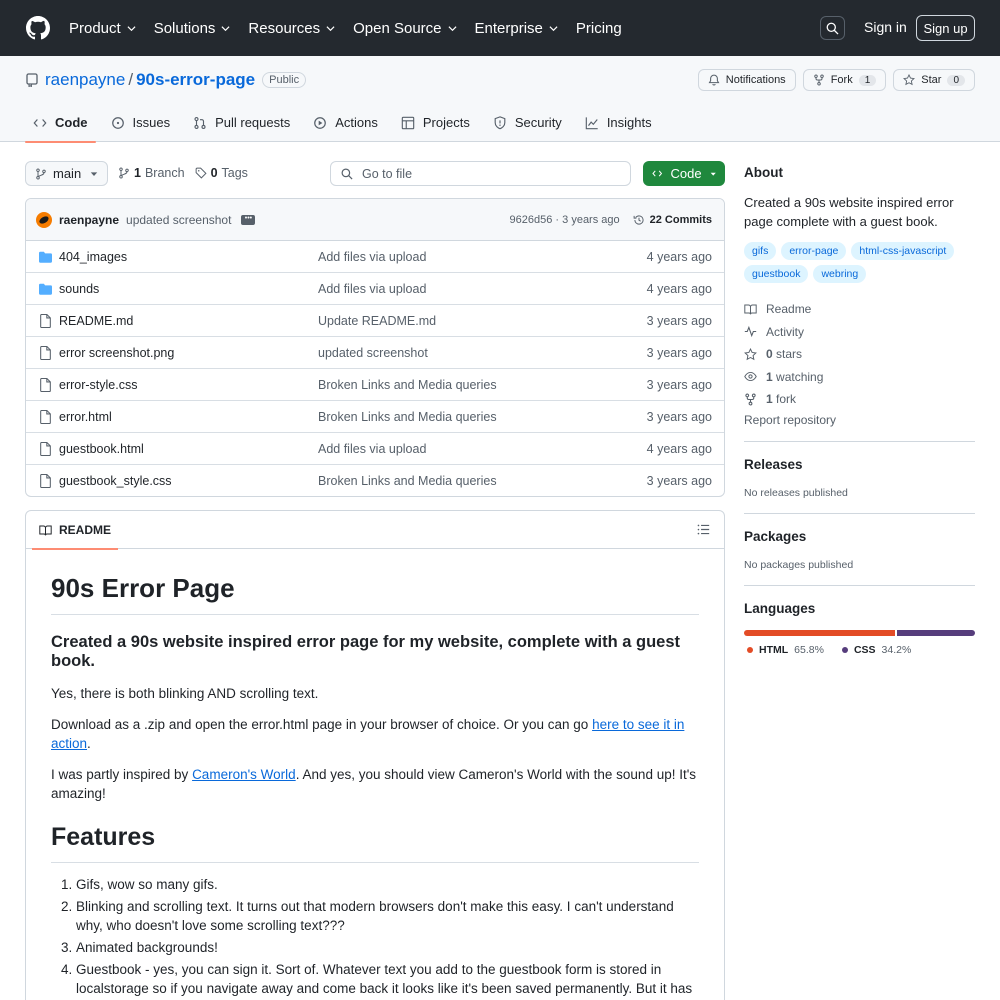  I want to click on packages-empty-text: No packages published, so click(799, 564).